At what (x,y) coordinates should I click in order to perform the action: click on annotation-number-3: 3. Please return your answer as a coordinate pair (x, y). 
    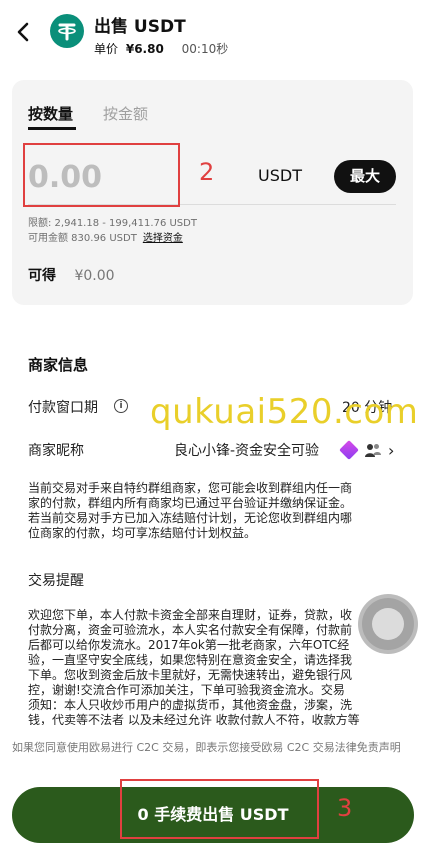
    Looking at the image, I should click on (345, 808).